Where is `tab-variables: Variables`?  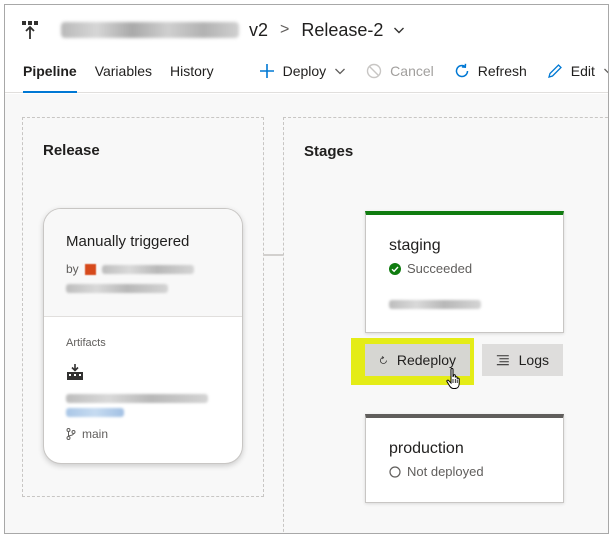 tab-variables: Variables is located at coordinates (123, 71).